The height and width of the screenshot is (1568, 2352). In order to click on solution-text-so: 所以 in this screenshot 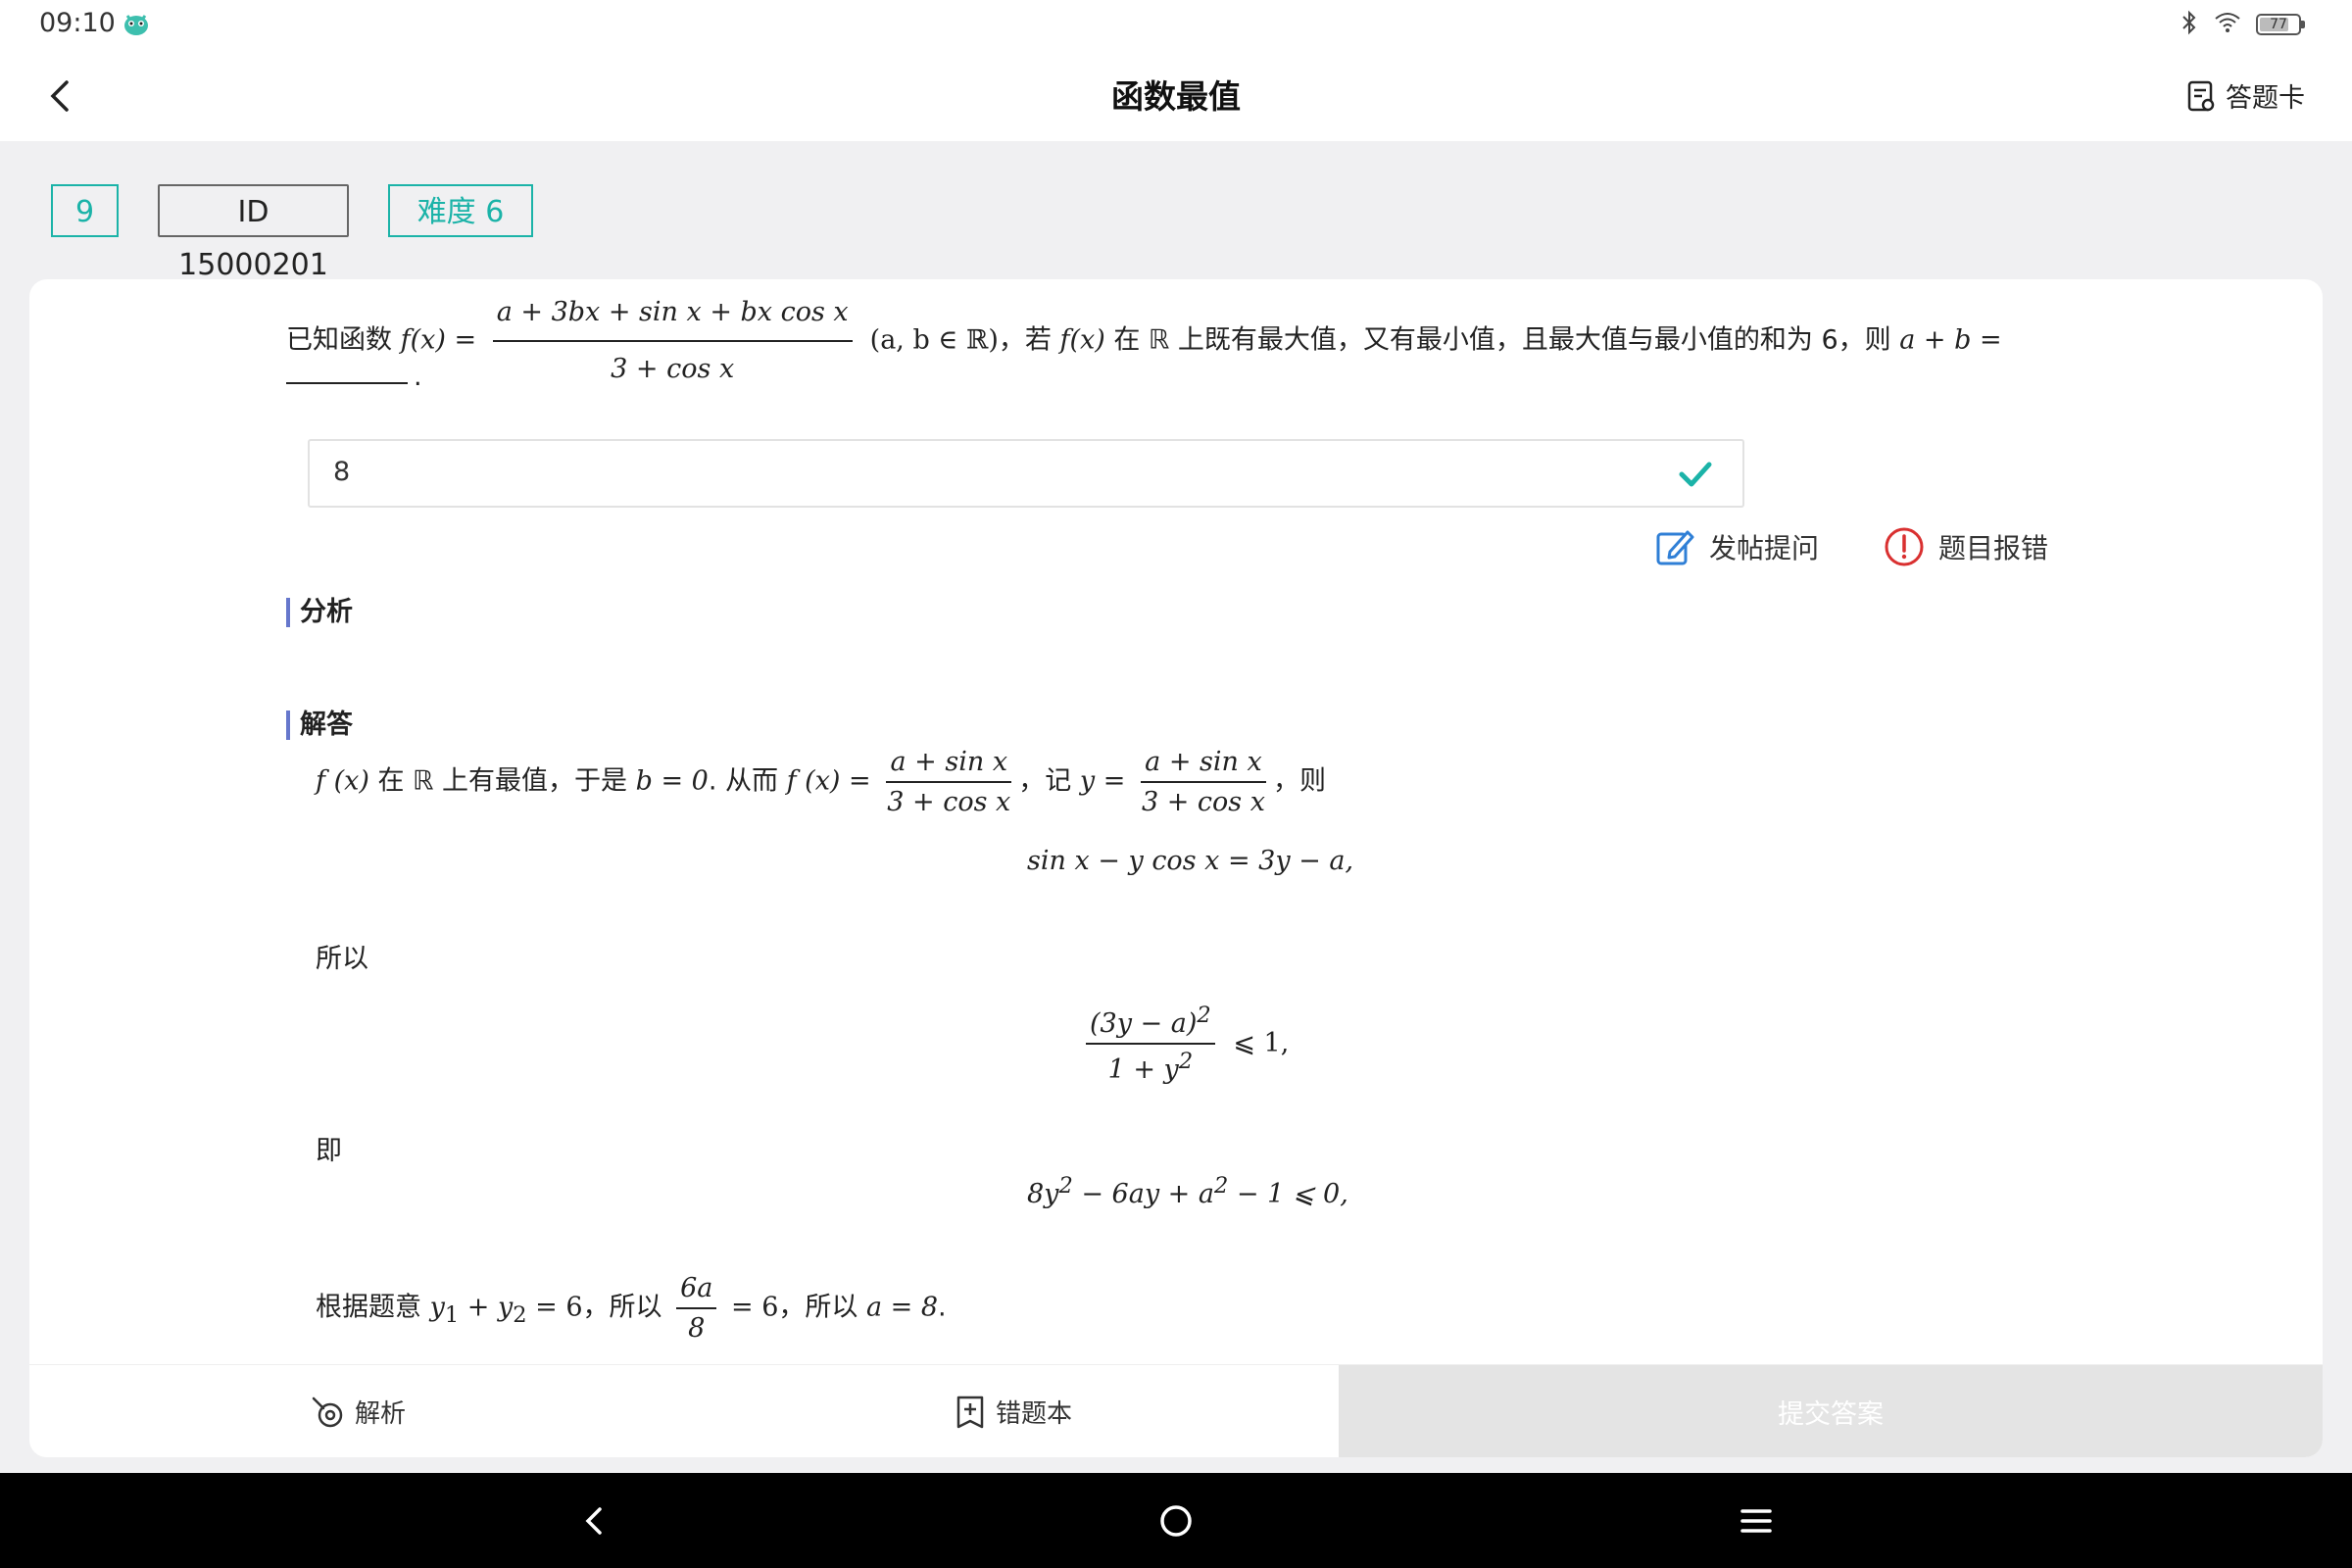, I will do `click(342, 959)`.